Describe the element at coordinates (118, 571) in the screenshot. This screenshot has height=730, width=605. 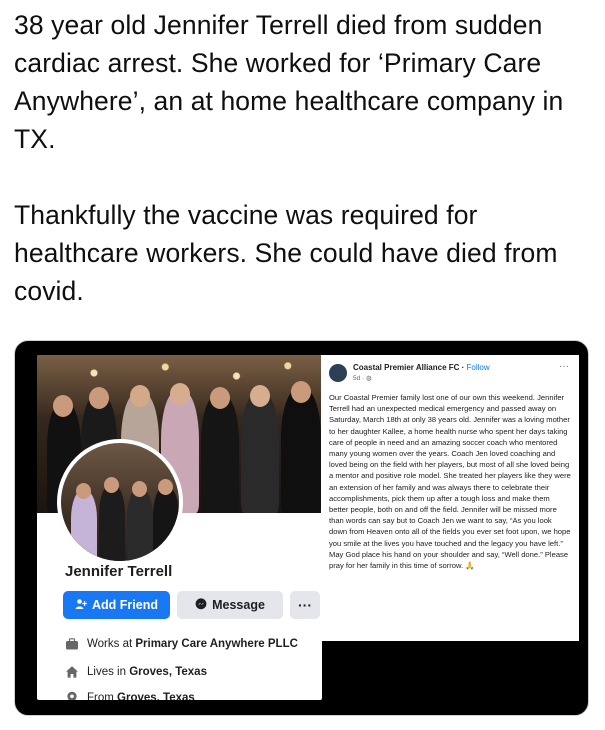
I see `profile-name: Jennifer Terrell` at that location.